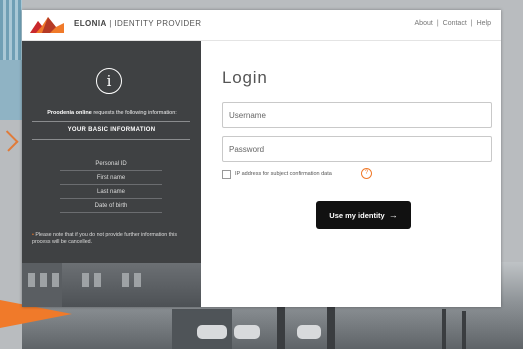 This screenshot has width=523, height=349. What do you see at coordinates (109, 81) in the screenshot?
I see `info-icon: i` at bounding box center [109, 81].